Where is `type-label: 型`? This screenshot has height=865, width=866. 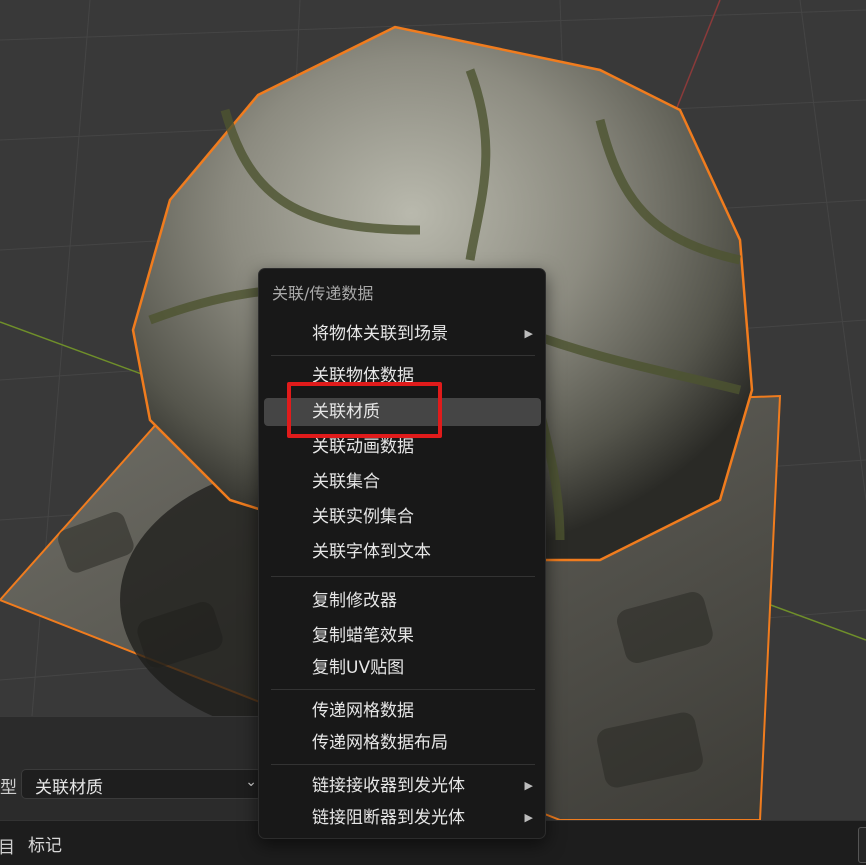 type-label: 型 is located at coordinates (8, 788).